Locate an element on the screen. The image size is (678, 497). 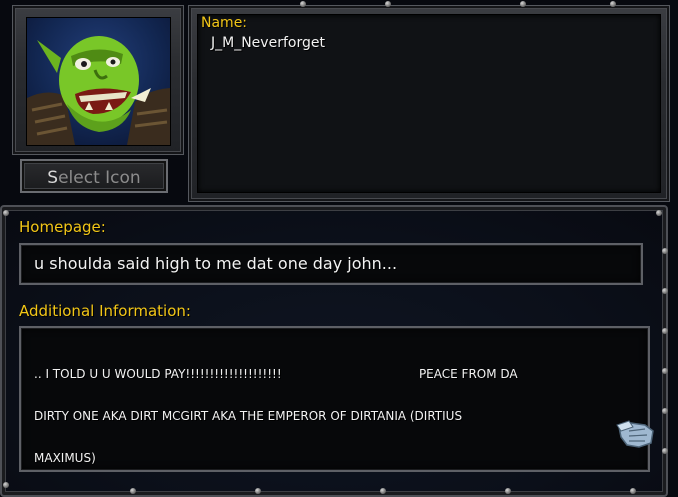
orc-portrait-icon is located at coordinates (98, 90).